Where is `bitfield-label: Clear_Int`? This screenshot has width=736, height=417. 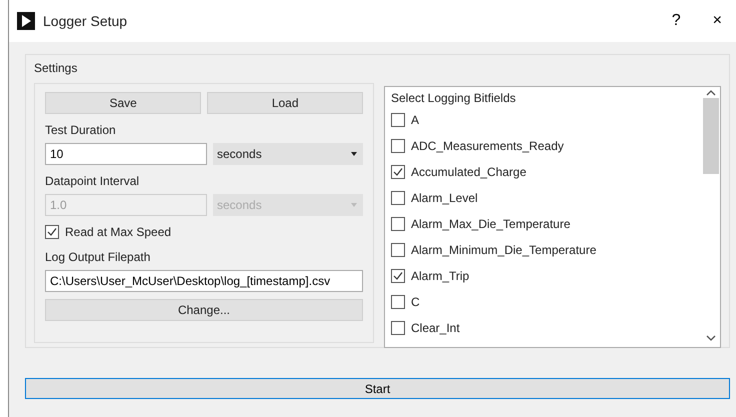 bitfield-label: Clear_Int is located at coordinates (435, 328).